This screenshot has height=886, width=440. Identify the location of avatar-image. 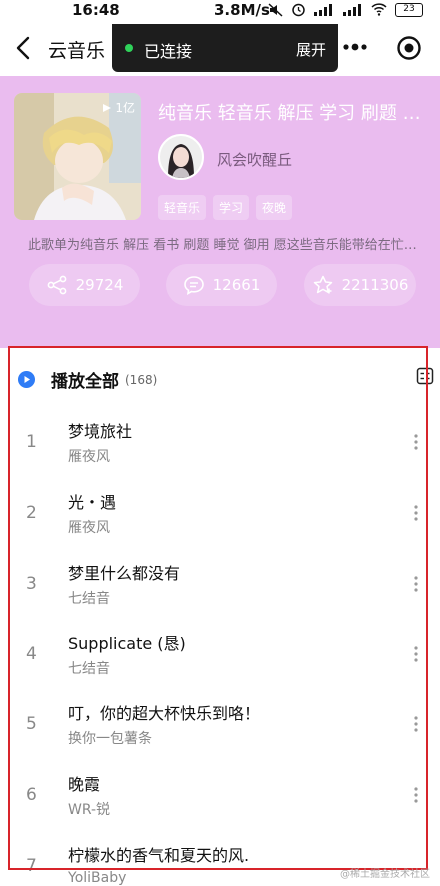
(181, 157).